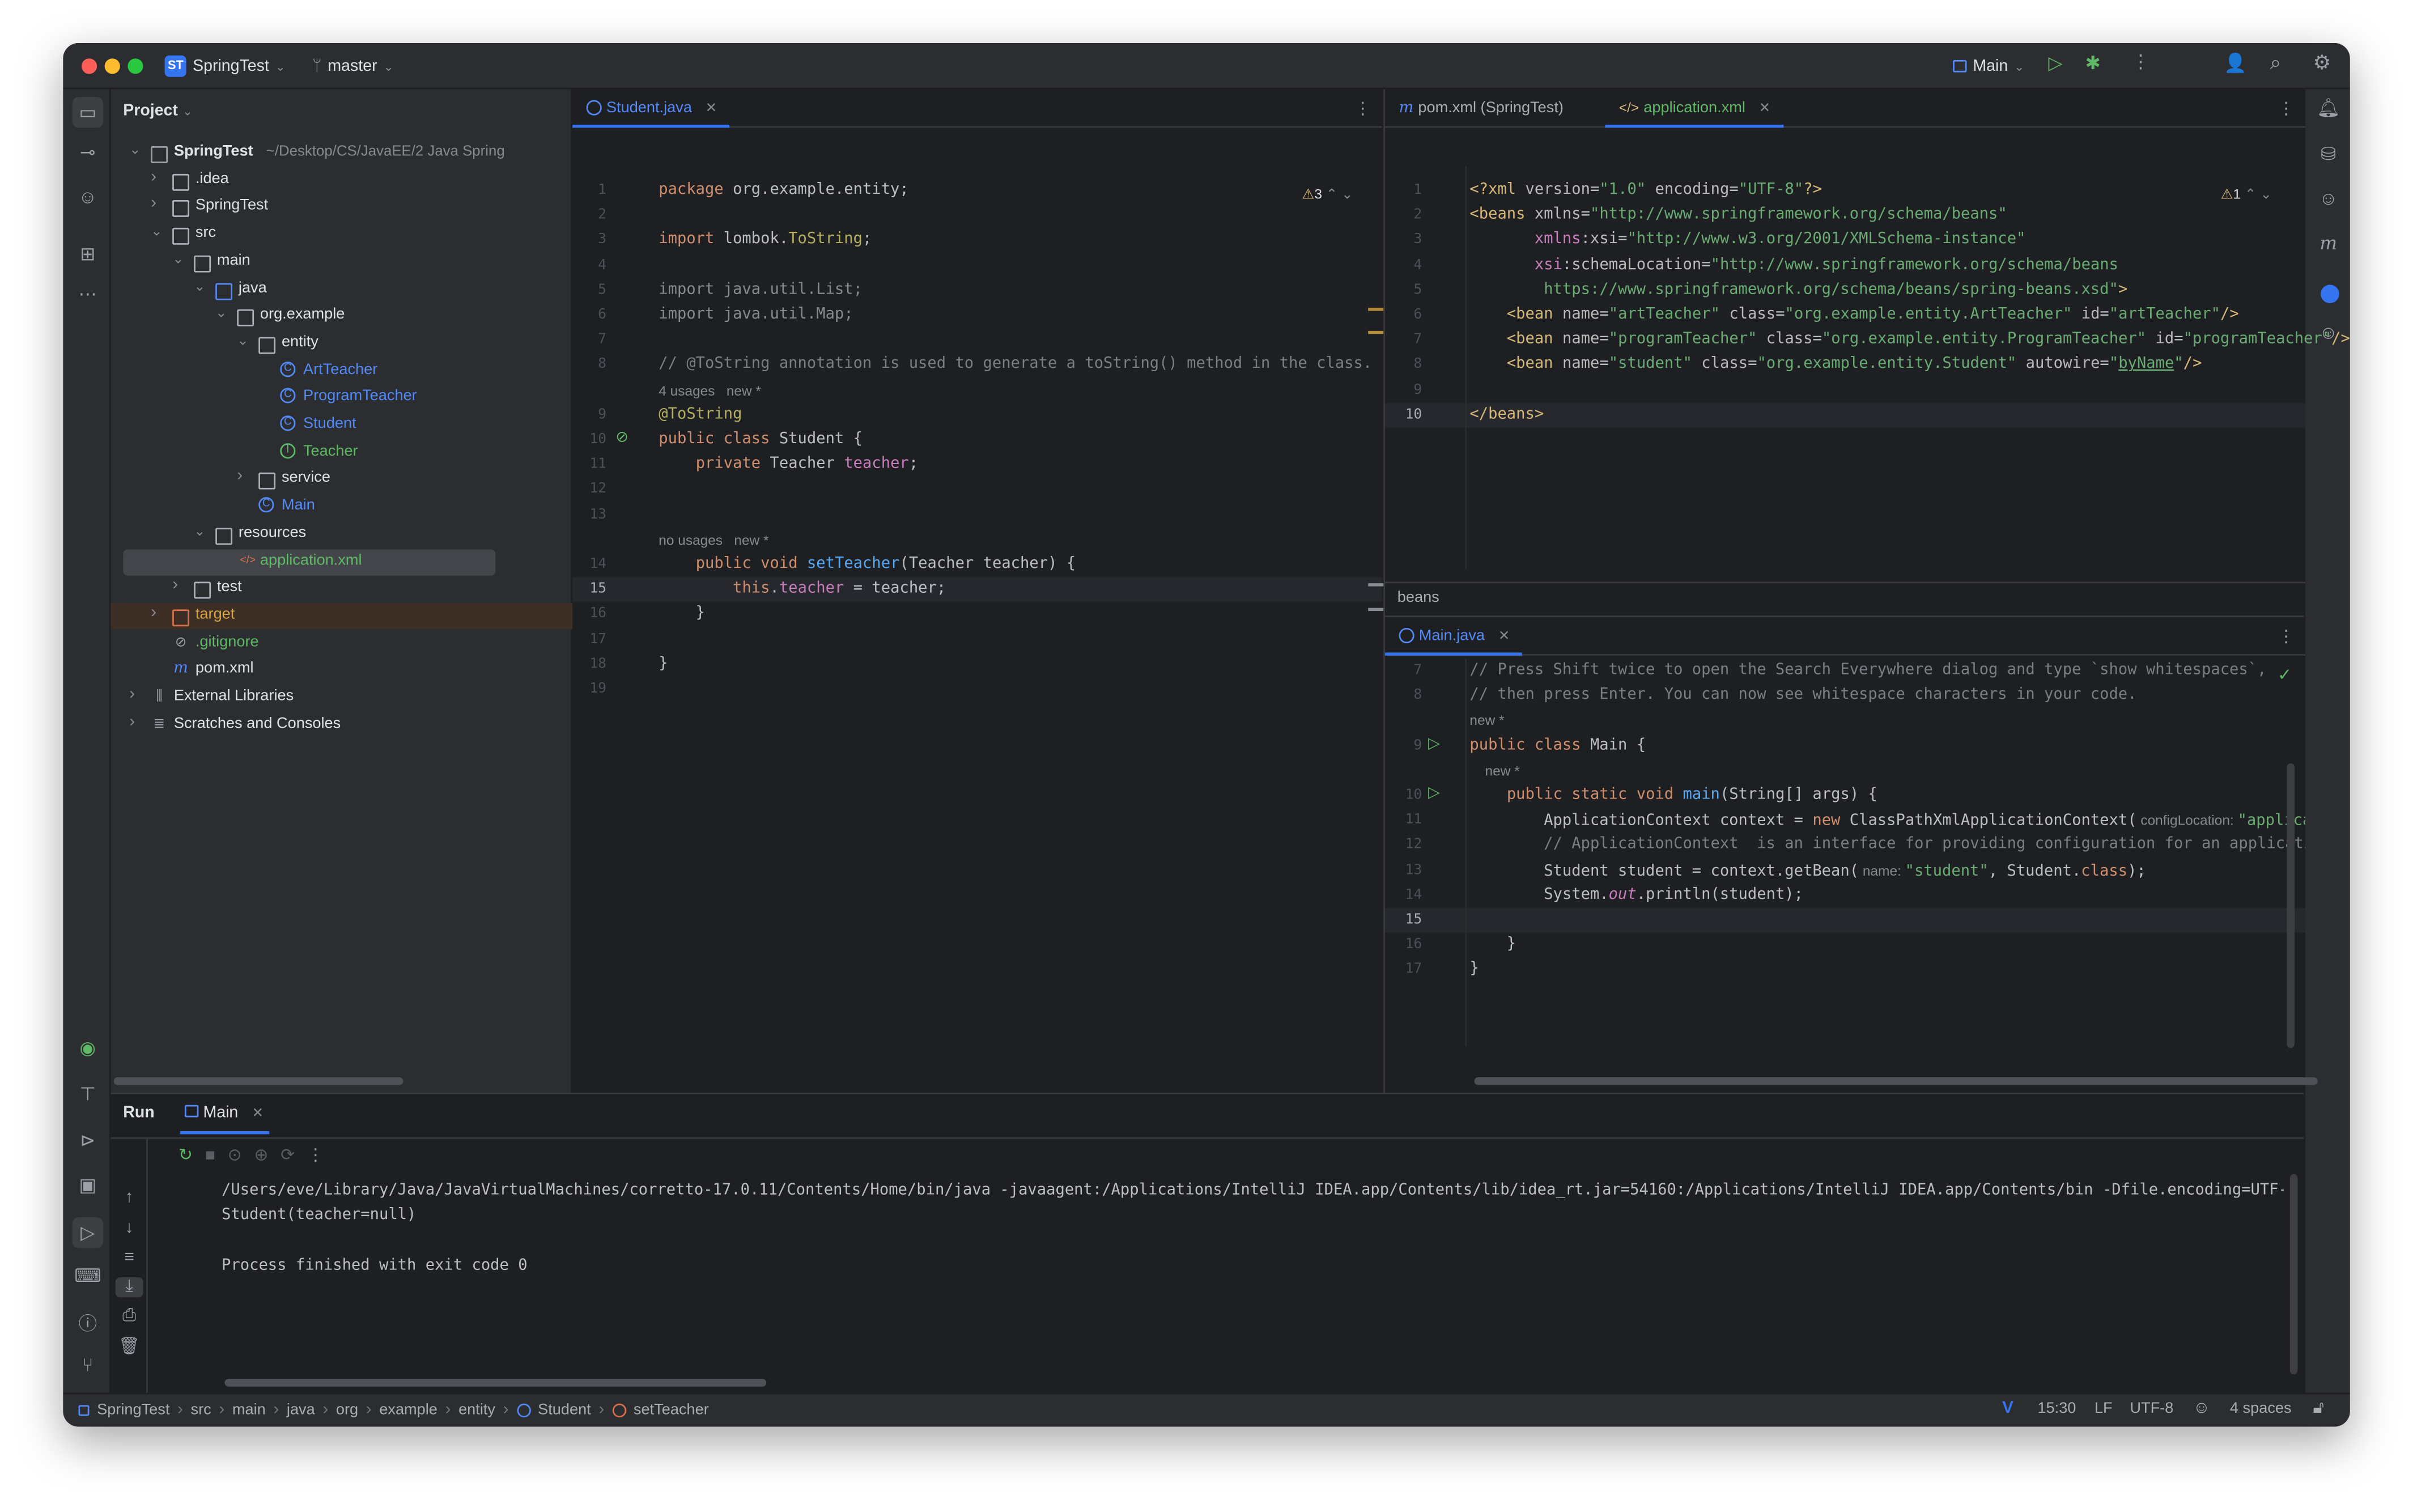  Describe the element at coordinates (129, 1258) in the screenshot. I see `soft-wrap-icon: ≡` at that location.